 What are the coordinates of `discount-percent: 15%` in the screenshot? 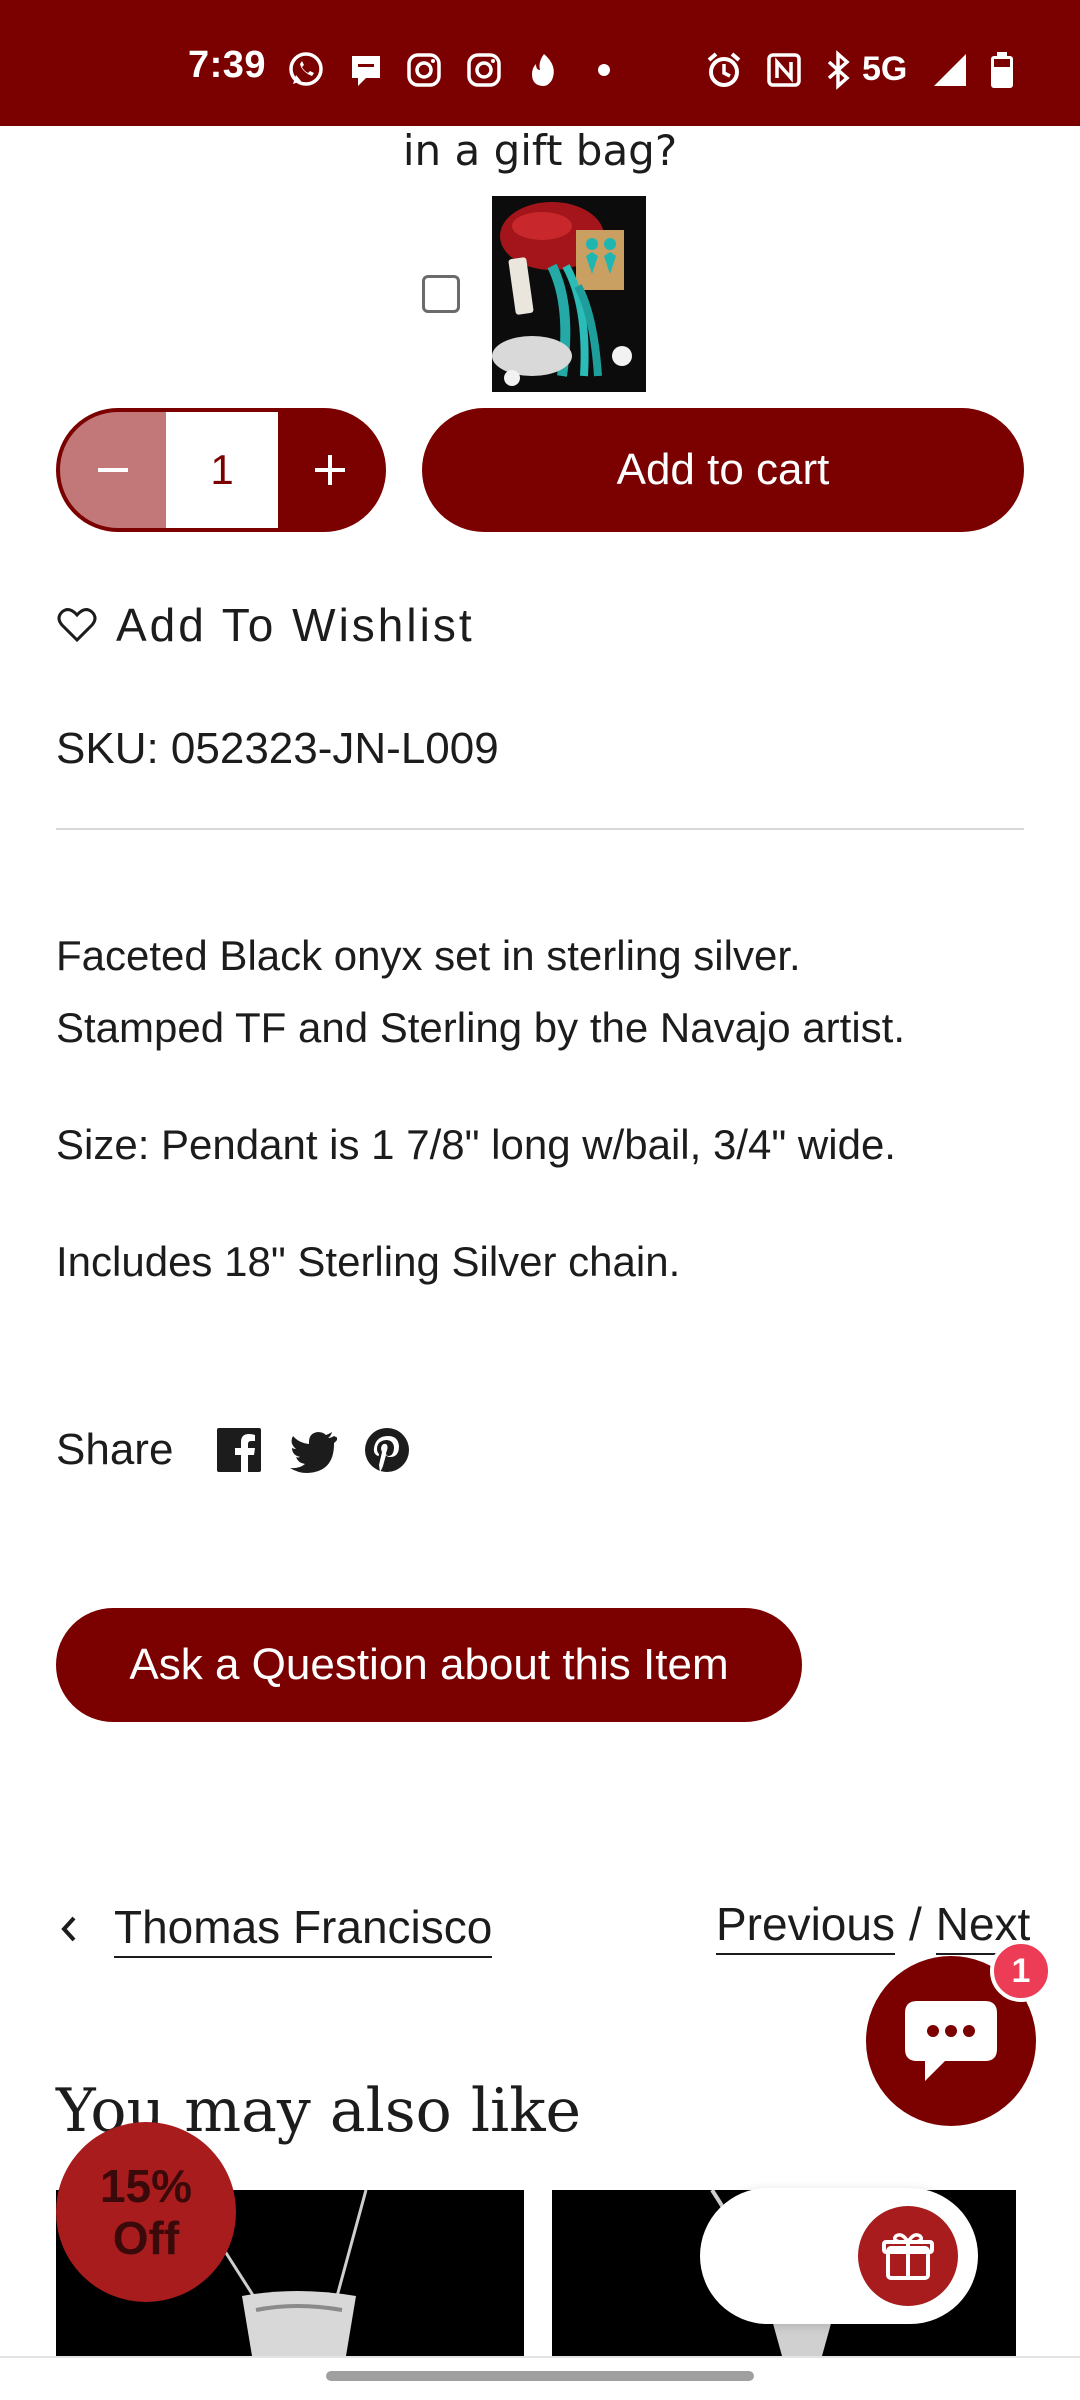 It's located at (146, 2186).